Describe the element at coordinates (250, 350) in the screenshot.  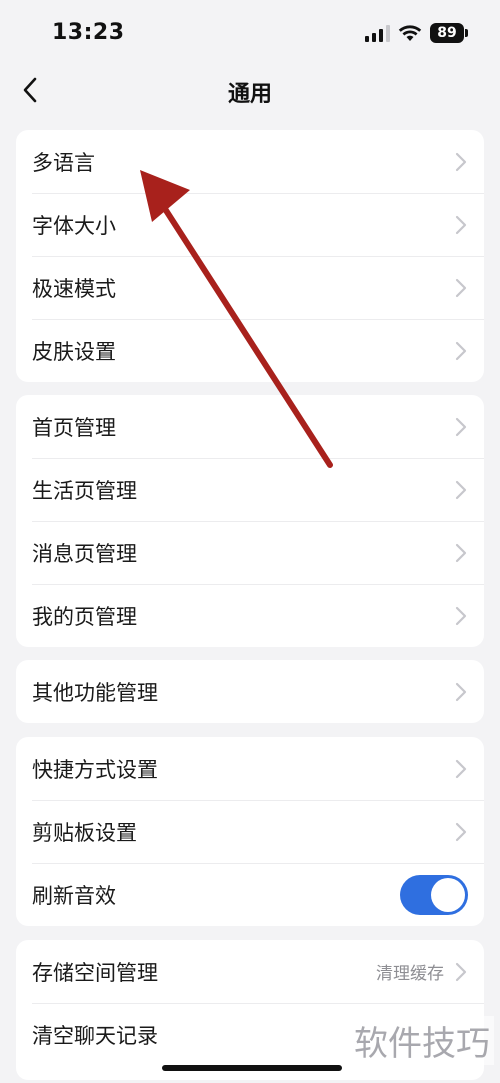
I see `settings-item-skin: 皮肤设置` at that location.